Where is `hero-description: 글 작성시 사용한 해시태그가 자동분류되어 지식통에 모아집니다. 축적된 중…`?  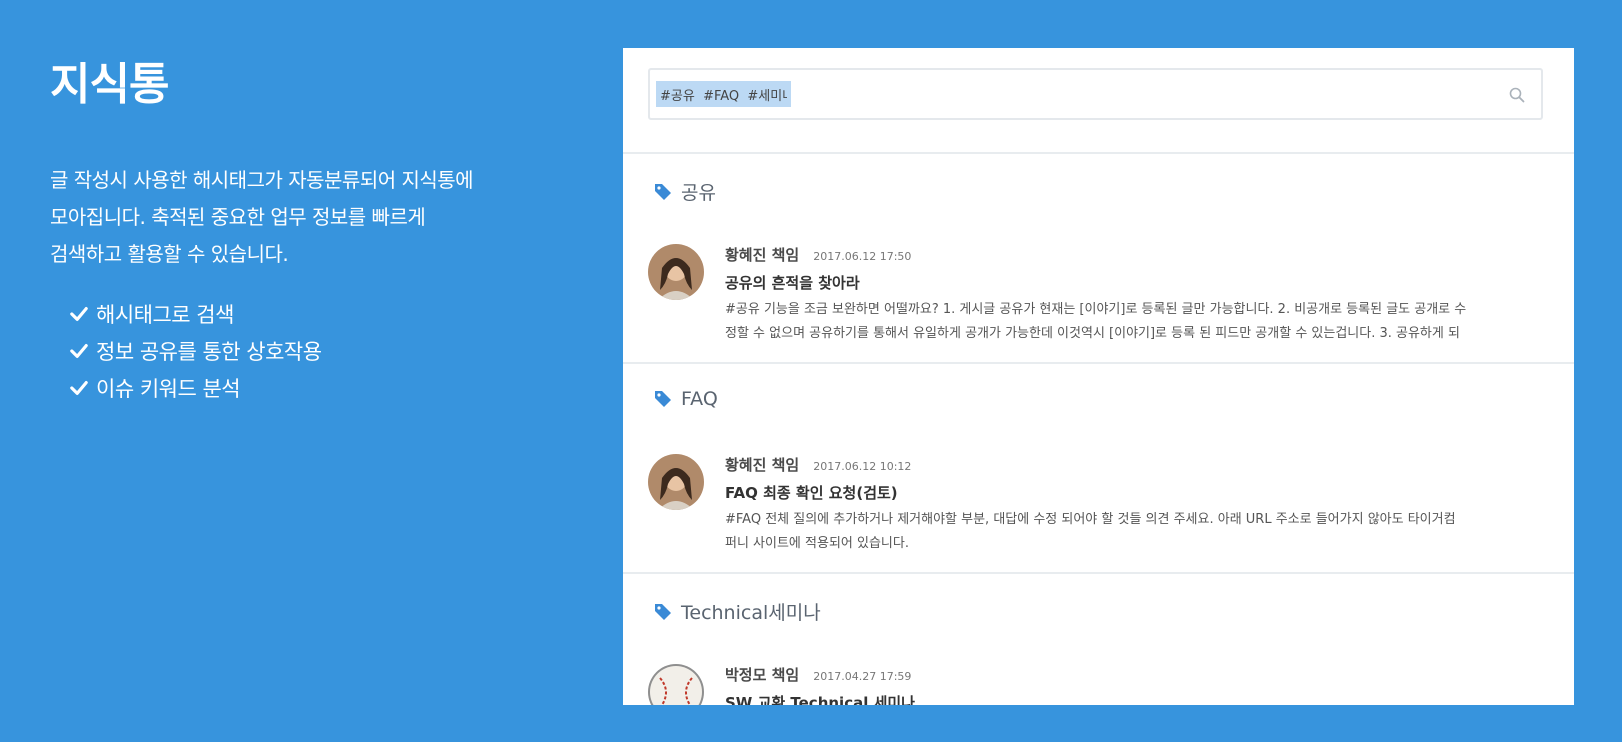 hero-description: 글 작성시 사용한 해시태그가 자동분류되어 지식통에 모아집니다. 축적된 중… is located at coordinates (310, 217).